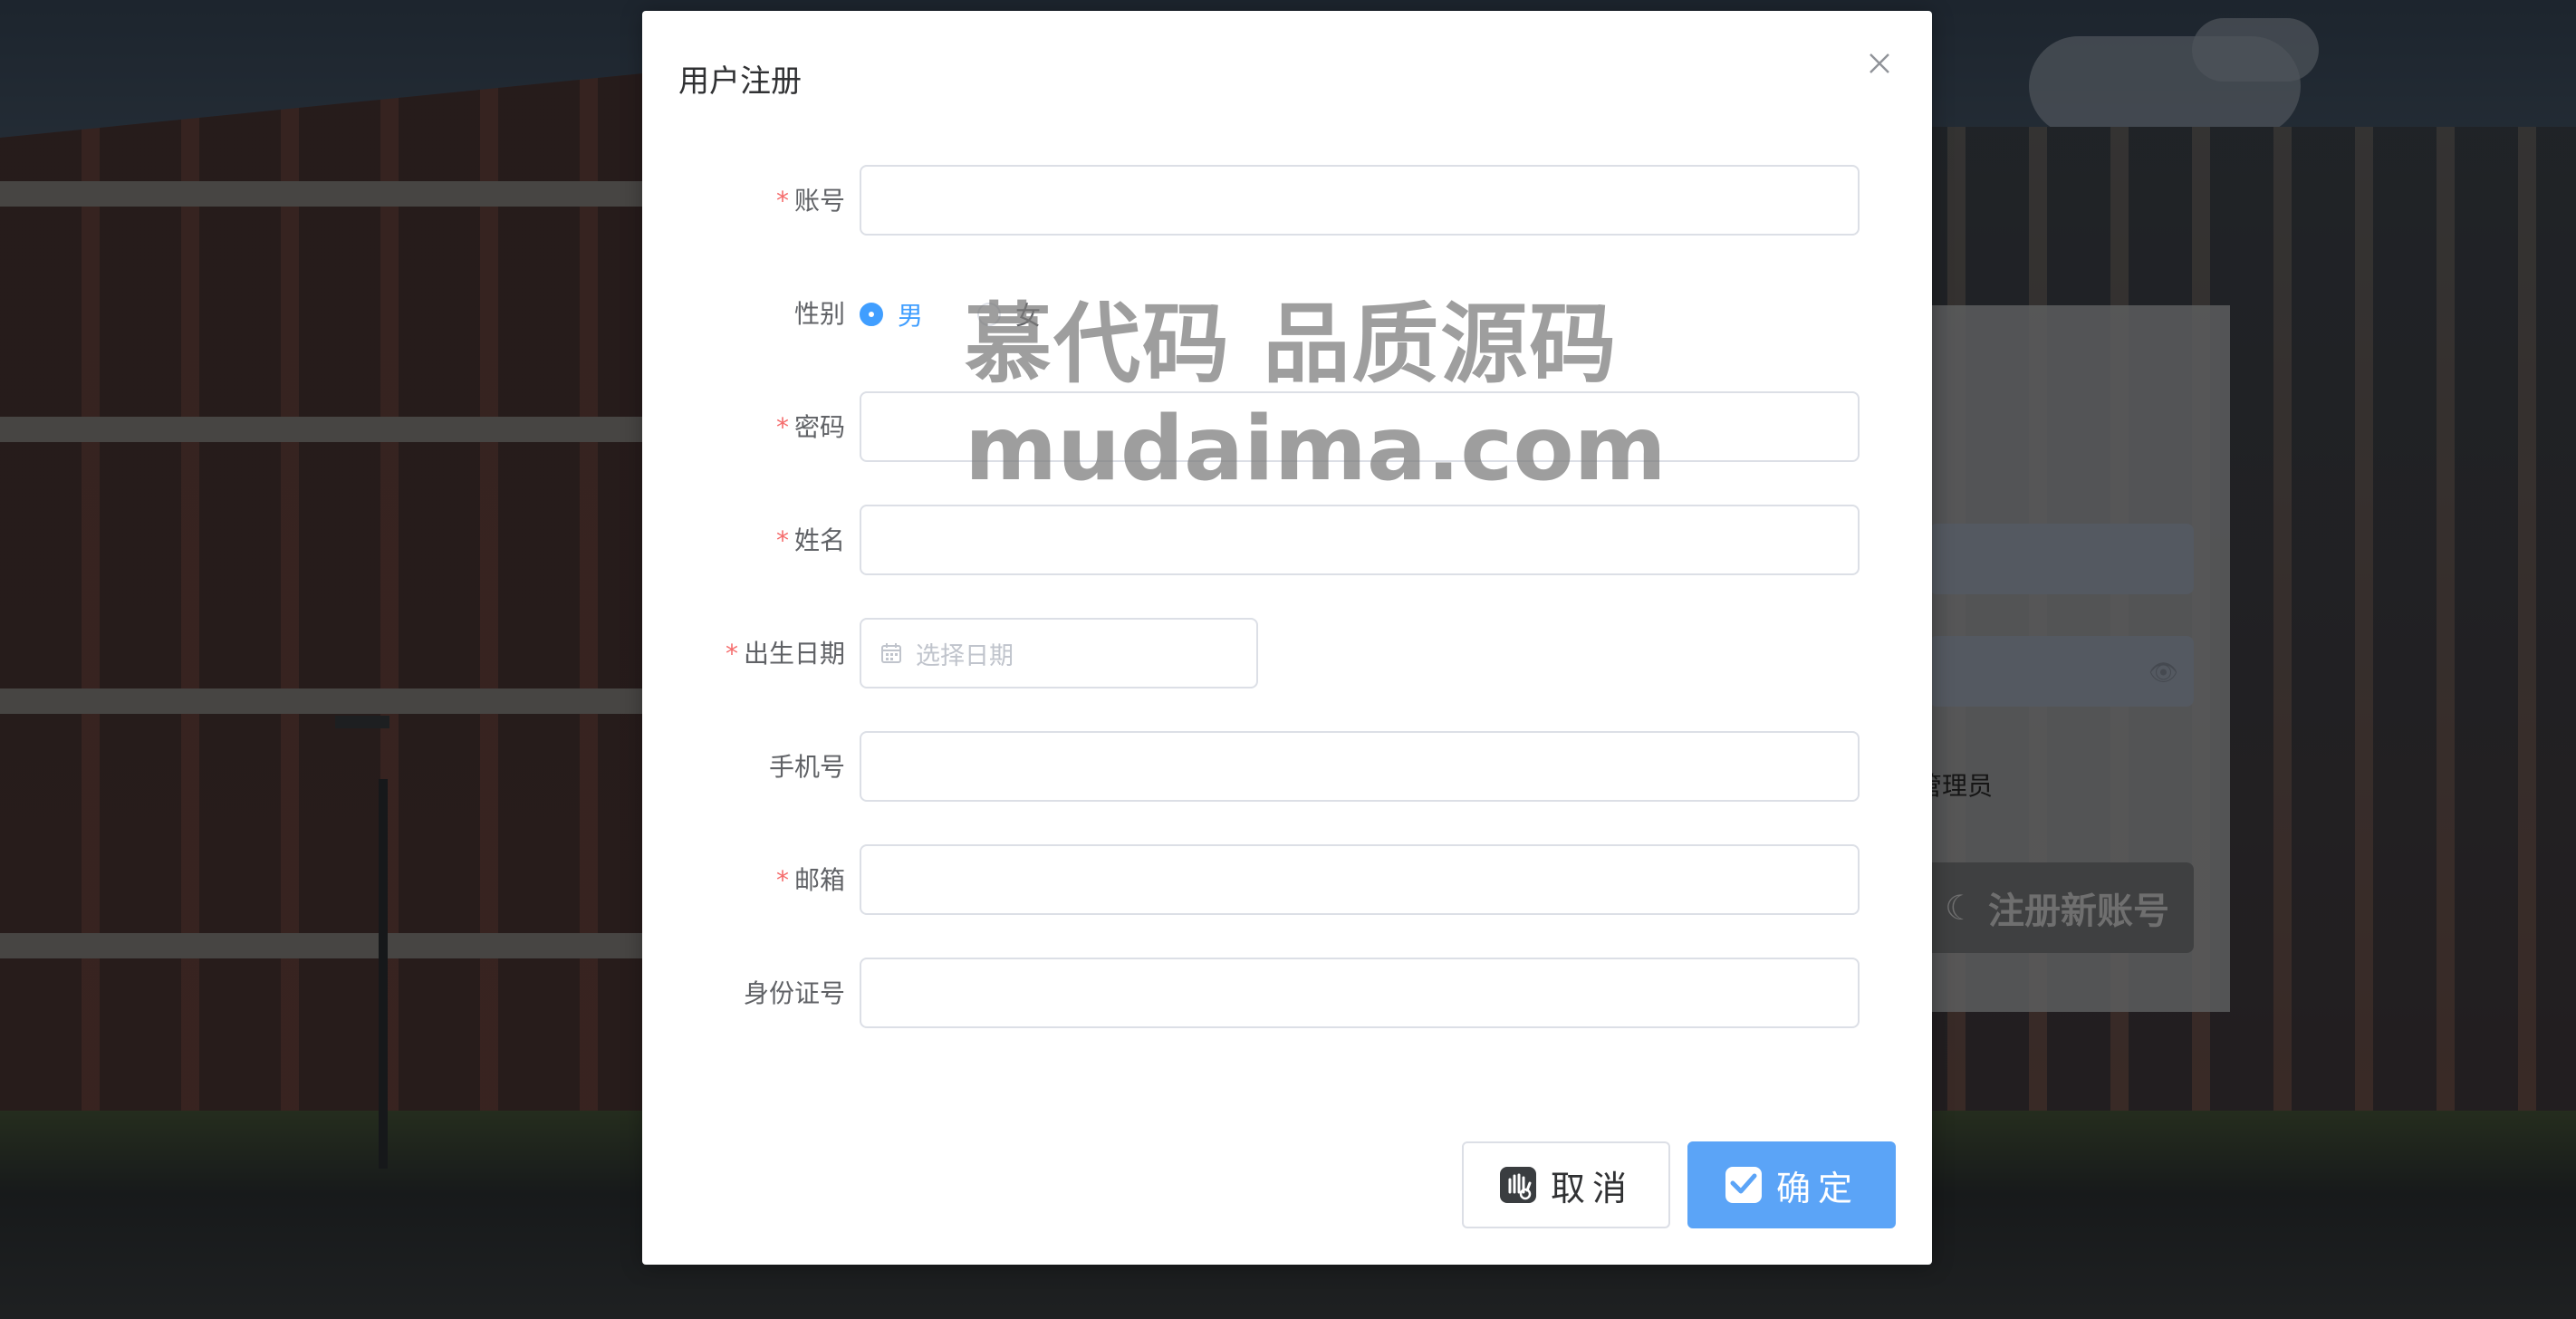 Image resolution: width=2576 pixels, height=1319 pixels. What do you see at coordinates (1360, 879) in the screenshot?
I see `email-input` at bounding box center [1360, 879].